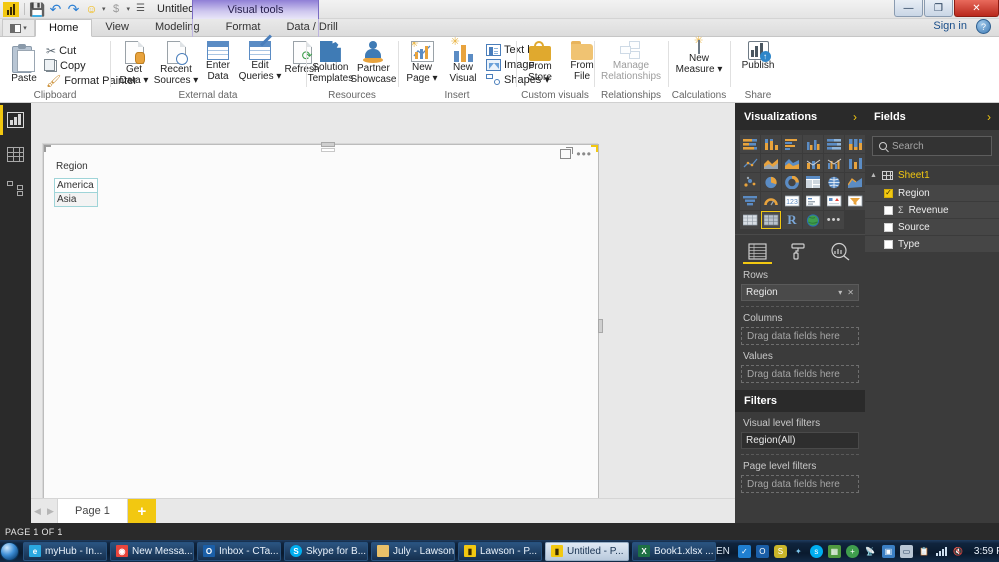 Image resolution: width=999 pixels, height=562 pixels. What do you see at coordinates (141, 511) in the screenshot?
I see `add-page-button: +` at bounding box center [141, 511].